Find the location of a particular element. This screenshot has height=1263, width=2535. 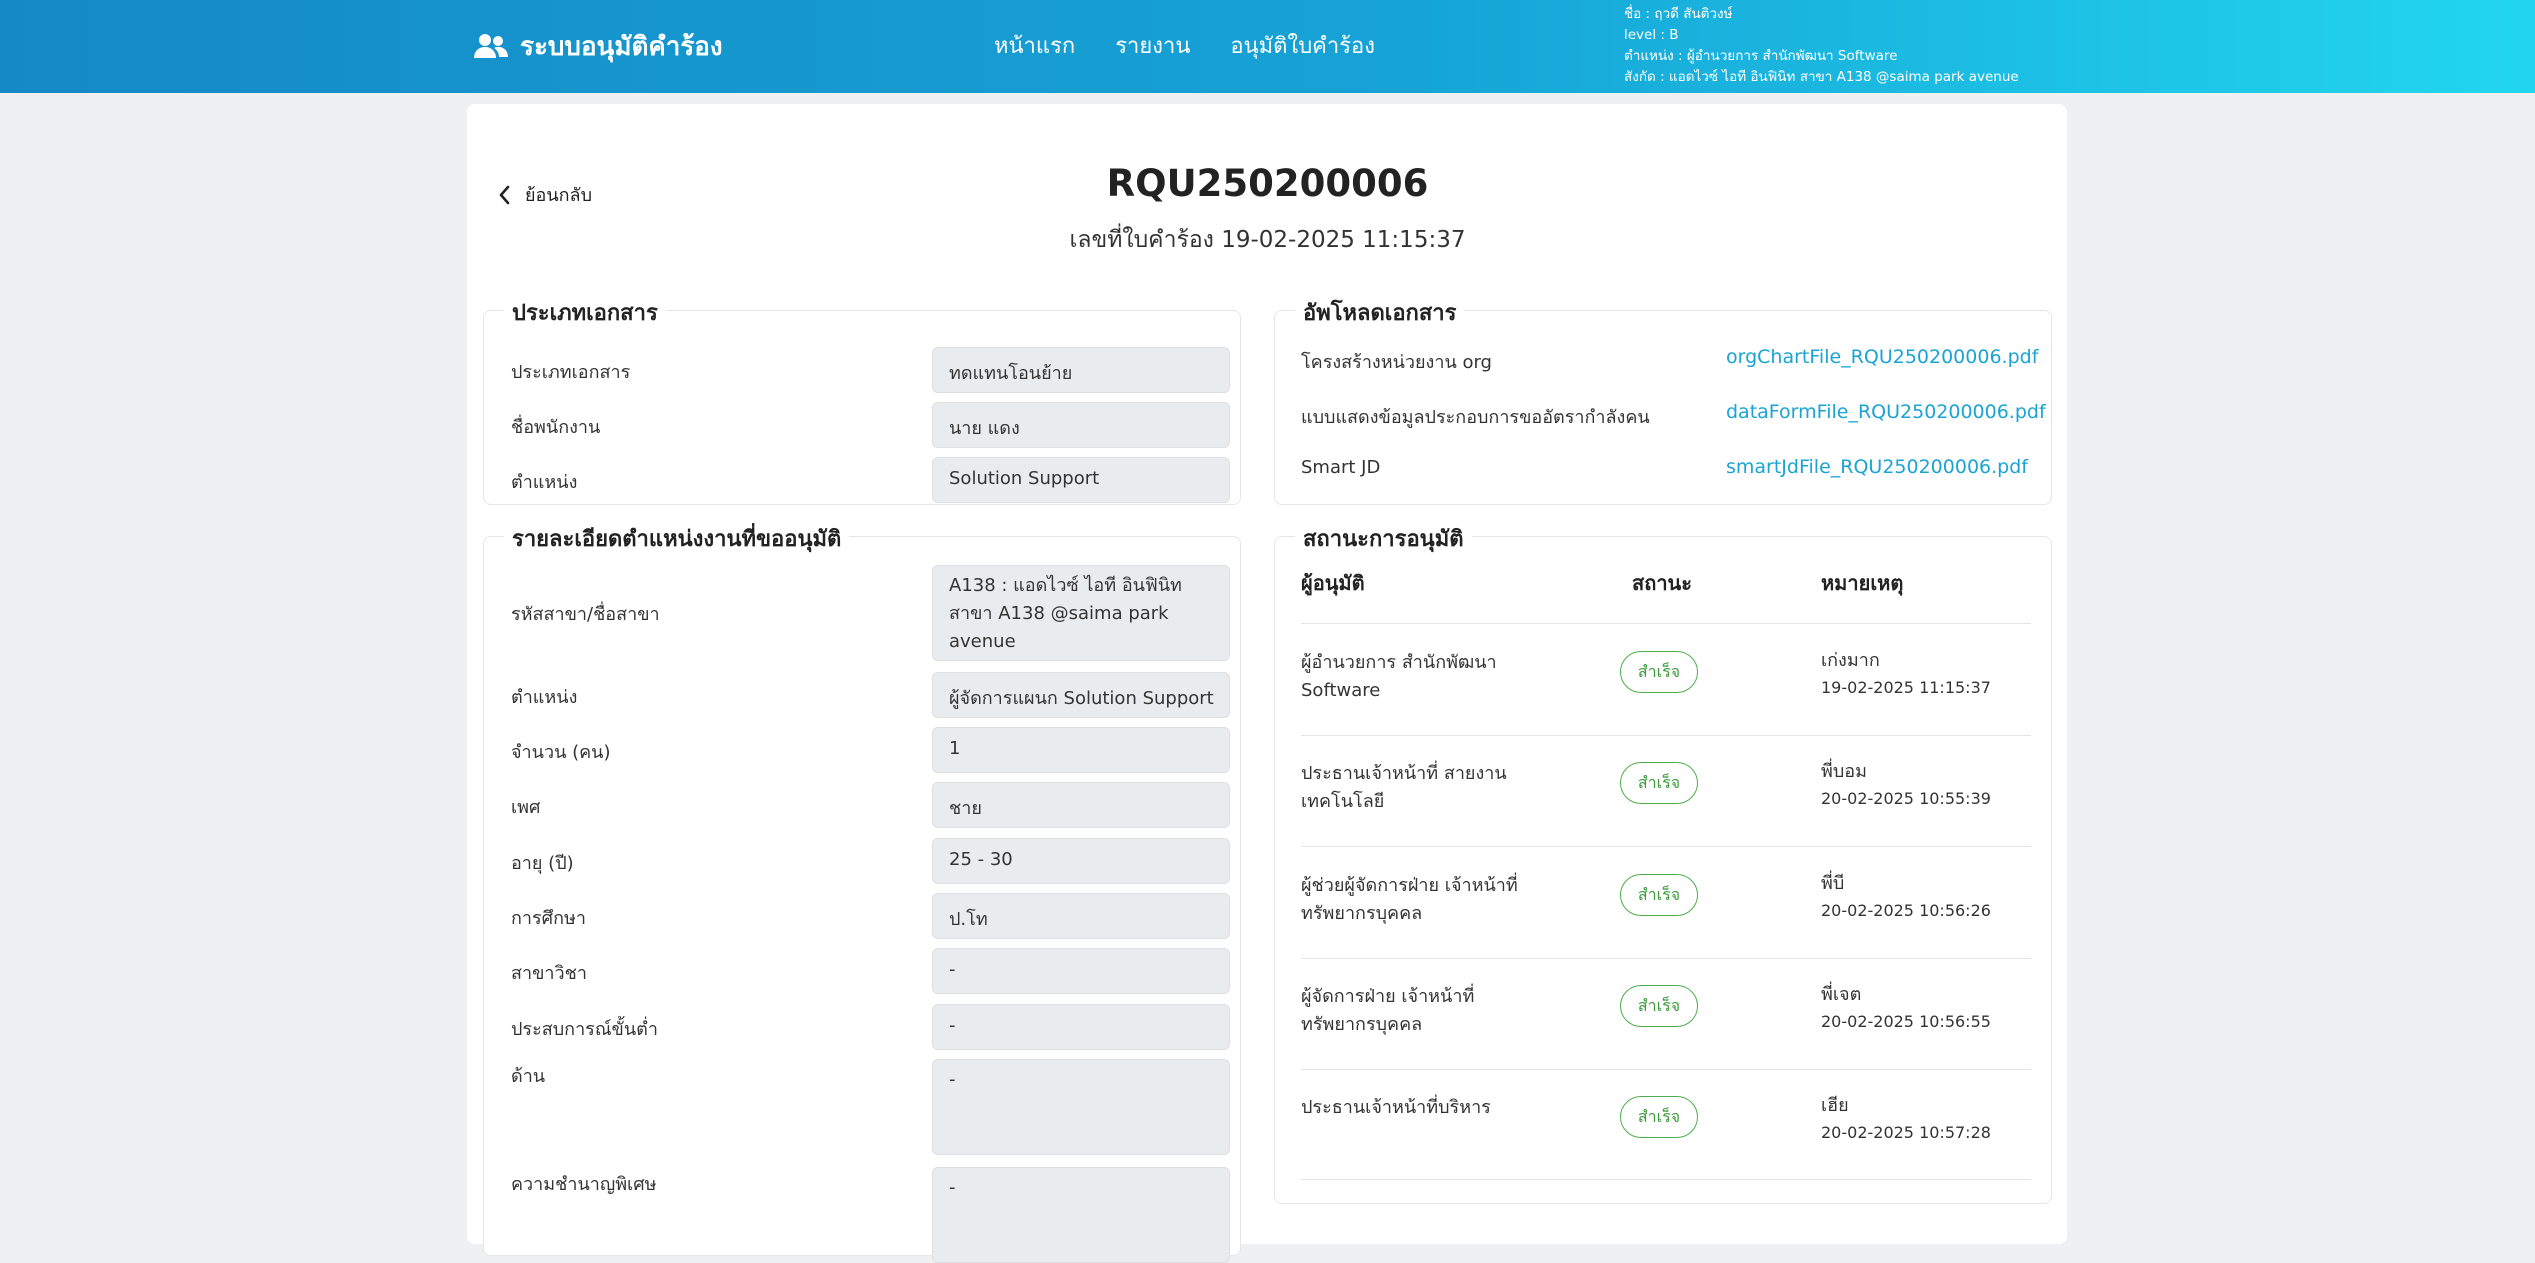

field-label: ประเภทเอกสาร is located at coordinates (571, 372).